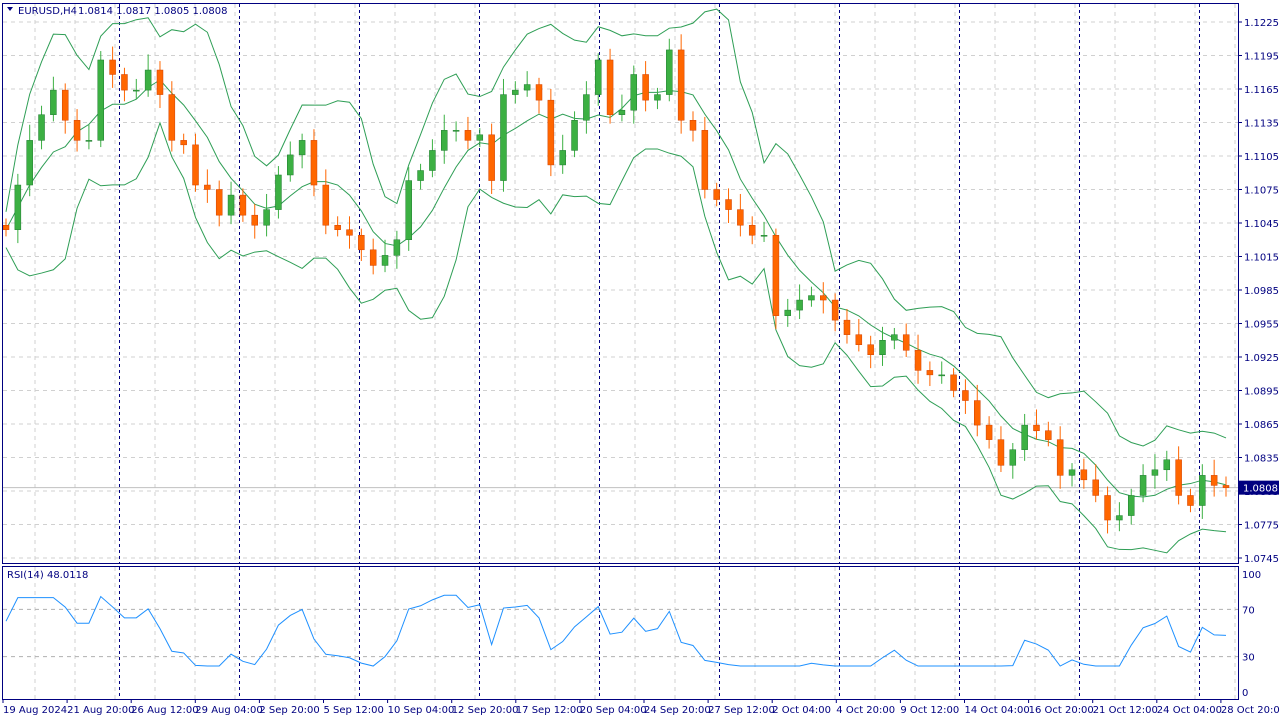 The height and width of the screenshot is (720, 1280). What do you see at coordinates (1261, 57) in the screenshot?
I see `price-tick-label: 1.1195` at bounding box center [1261, 57].